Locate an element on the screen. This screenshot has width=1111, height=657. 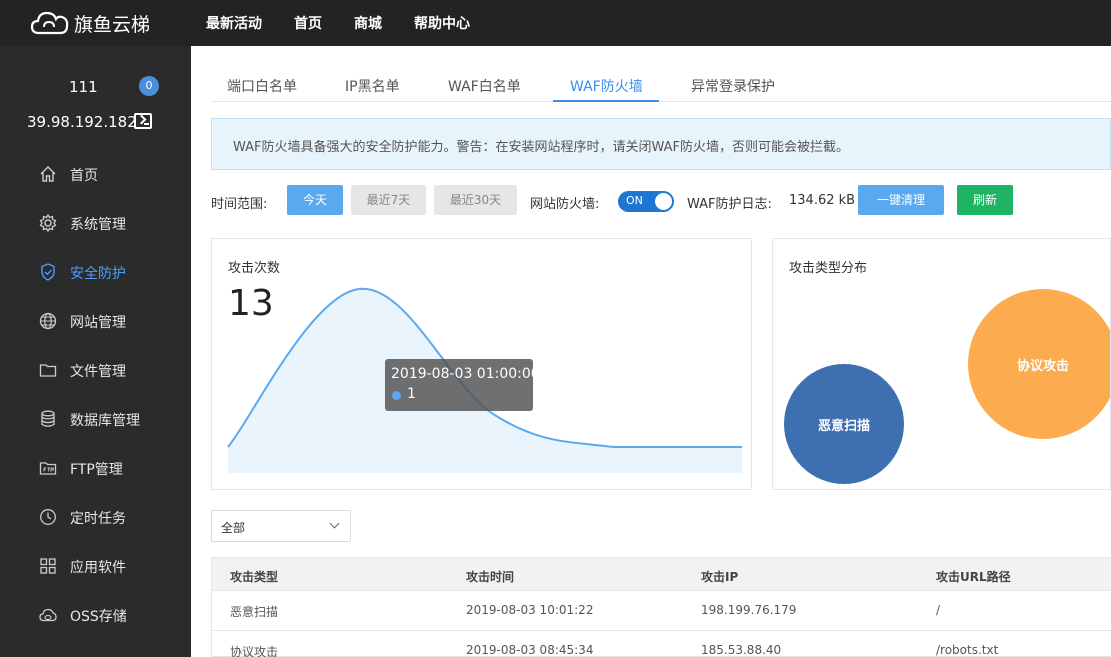
sidebar-item-label: 应用软件 is located at coordinates (98, 568).